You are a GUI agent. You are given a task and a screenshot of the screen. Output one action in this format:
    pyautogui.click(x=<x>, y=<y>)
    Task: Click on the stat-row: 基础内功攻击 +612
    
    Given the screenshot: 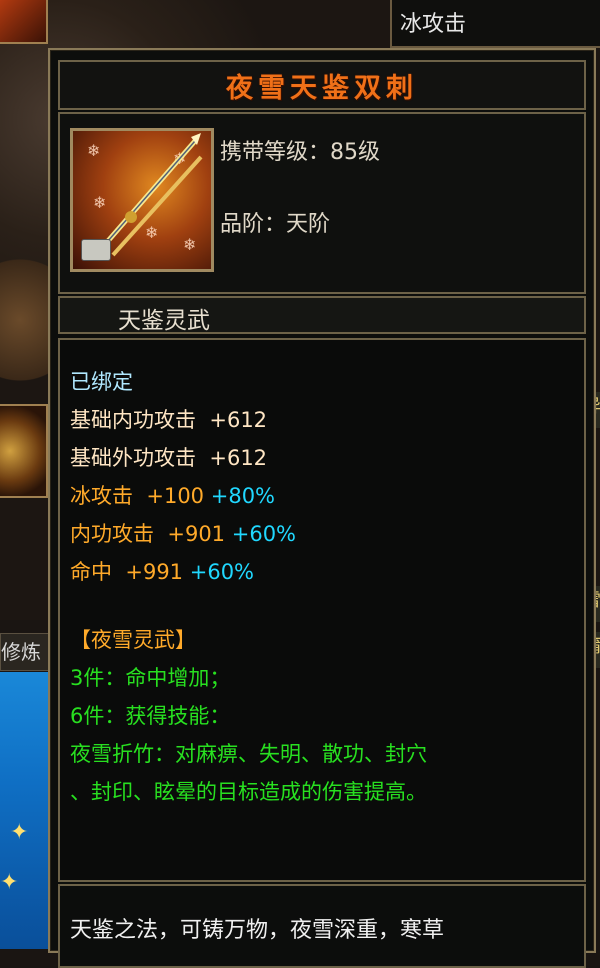 What is the action you would take?
    pyautogui.click(x=168, y=419)
    